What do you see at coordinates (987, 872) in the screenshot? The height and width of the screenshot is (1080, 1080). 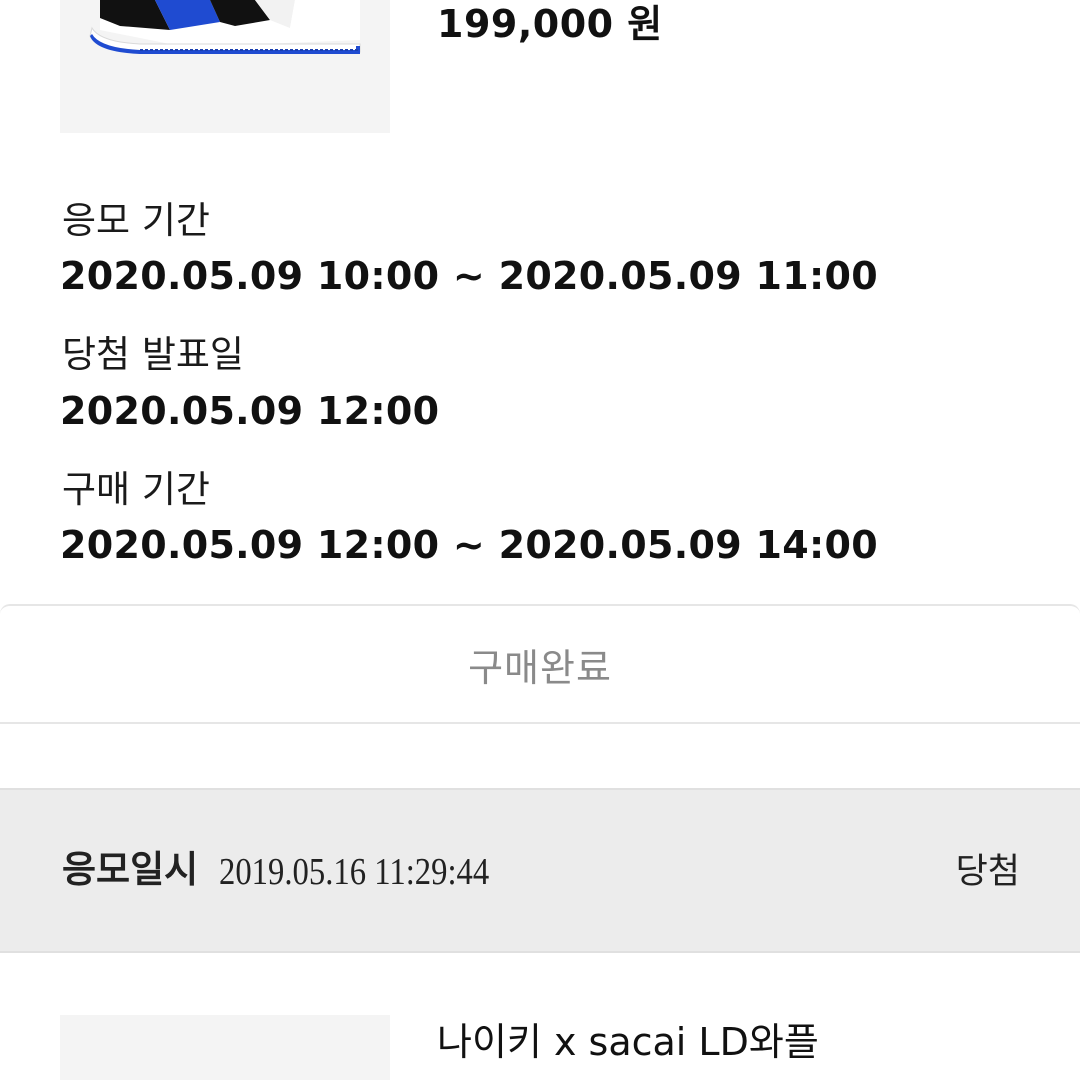 I see `entry-status-badge: 당첨` at bounding box center [987, 872].